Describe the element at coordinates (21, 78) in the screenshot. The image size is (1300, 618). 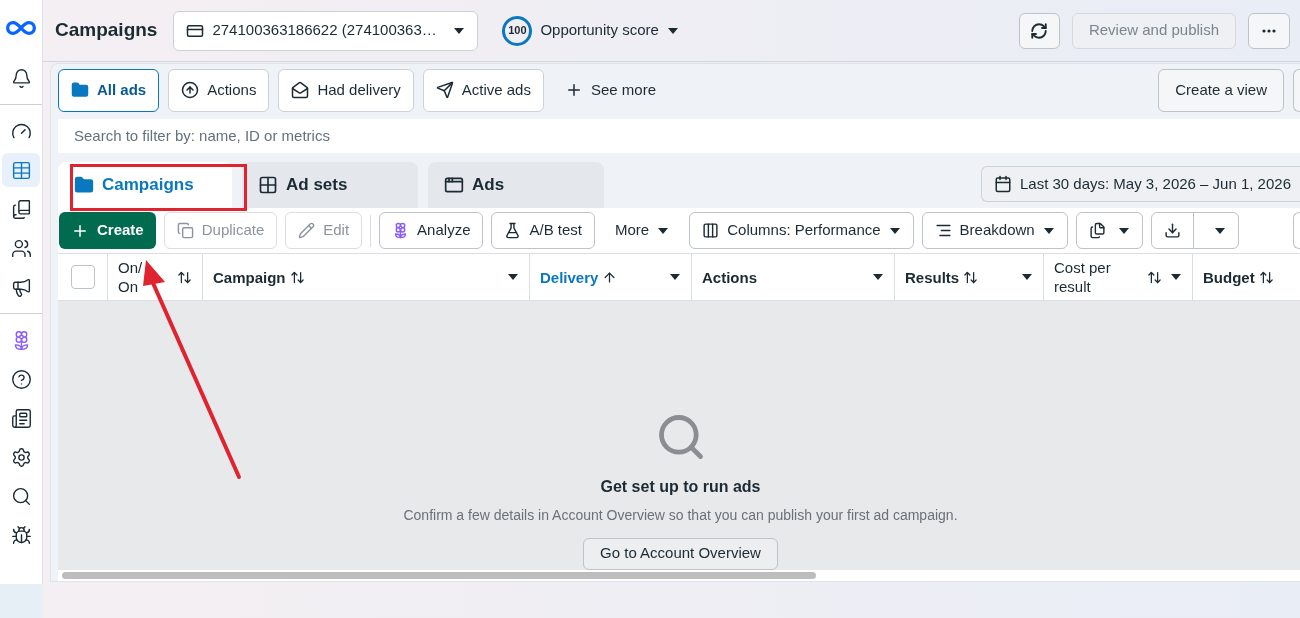
I see `bell-icon` at that location.